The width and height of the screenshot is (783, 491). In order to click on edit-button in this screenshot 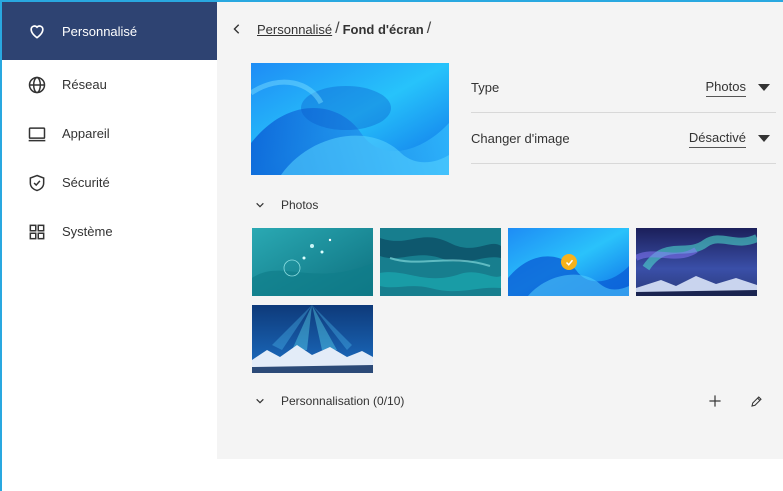, I will do `click(756, 401)`.